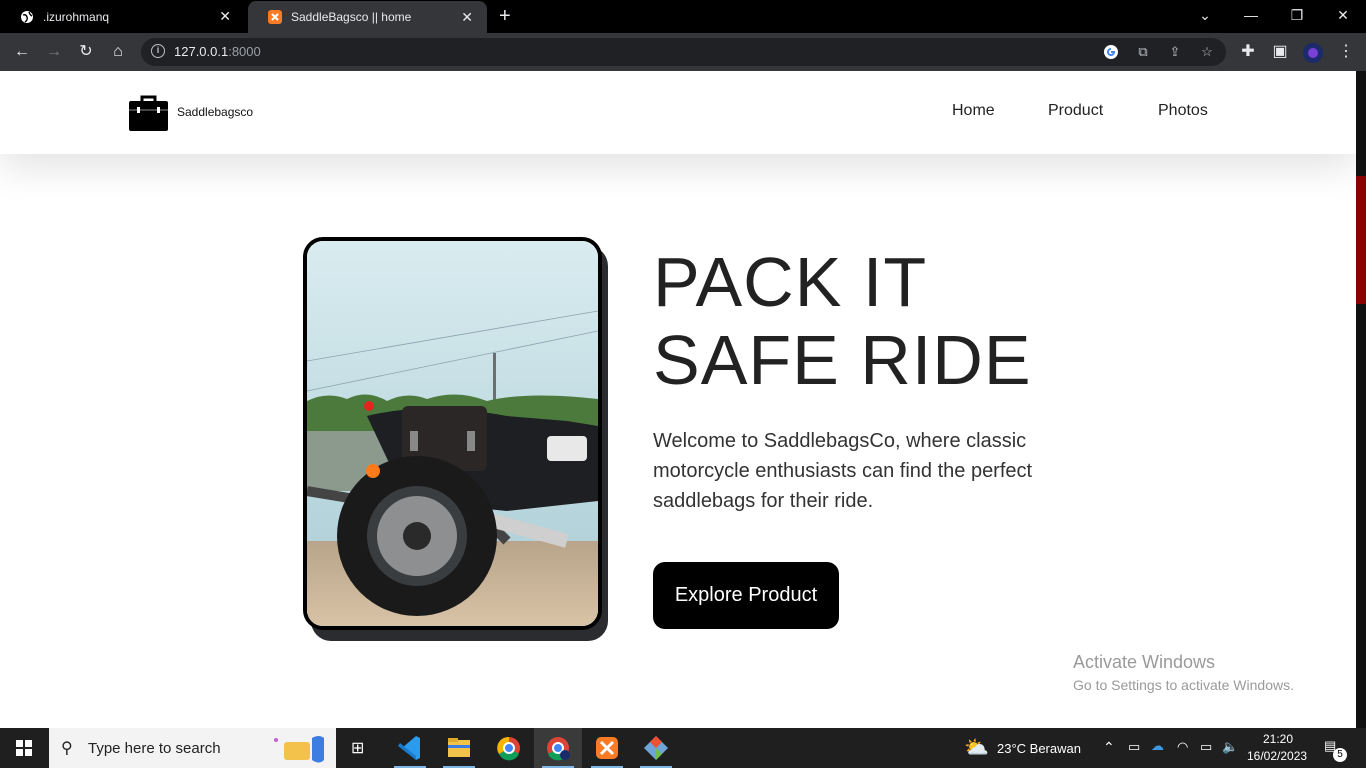 This screenshot has width=1366, height=773. Describe the element at coordinates (1340, 755) in the screenshot. I see `notification-count-badge: 5` at that location.